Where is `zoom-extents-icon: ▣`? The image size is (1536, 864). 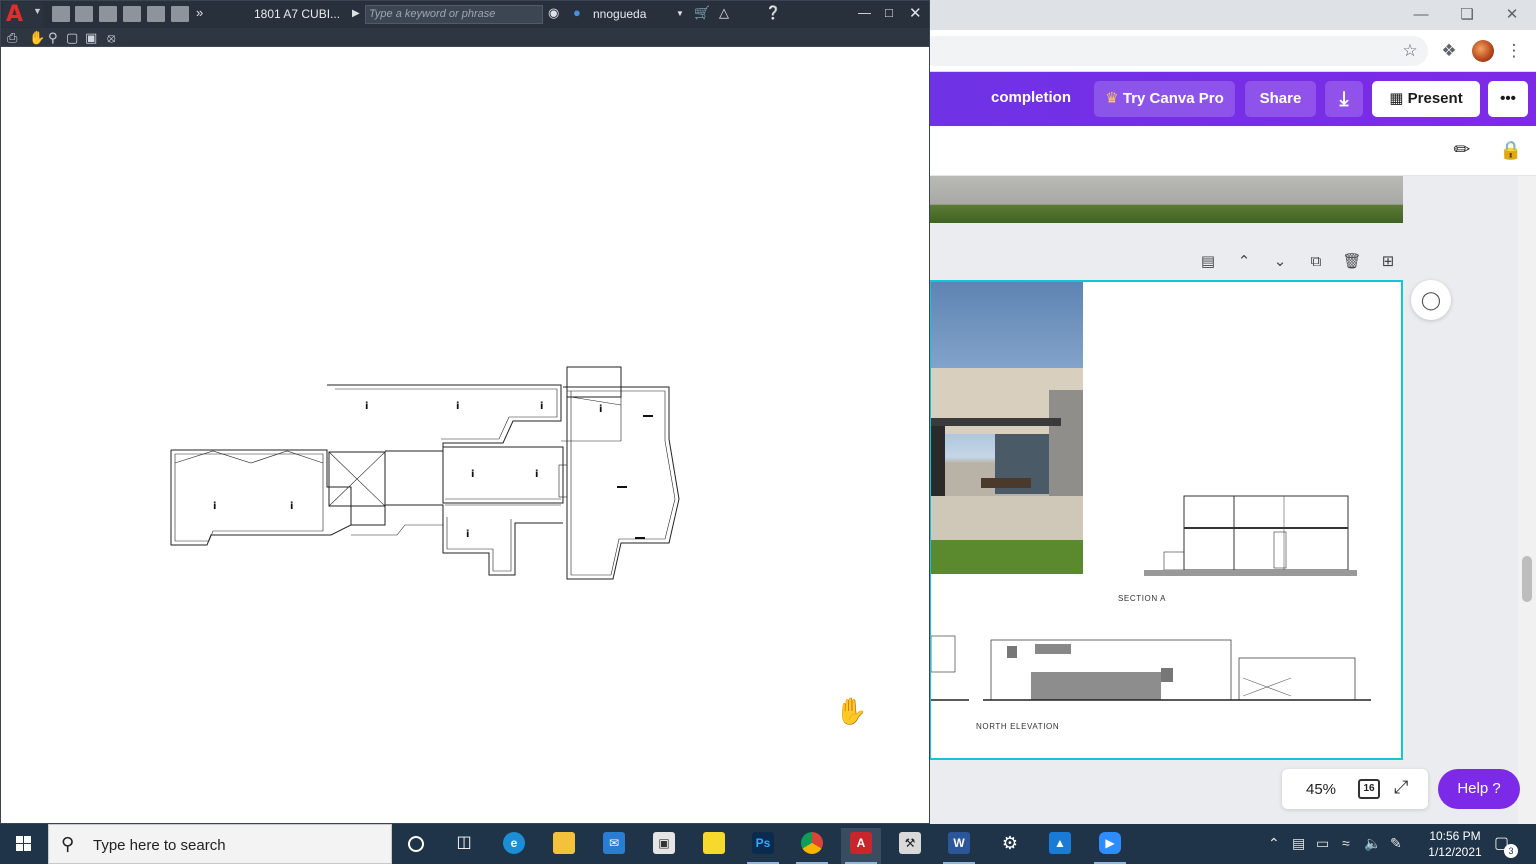
zoom-extents-icon: ▣ is located at coordinates (91, 37).